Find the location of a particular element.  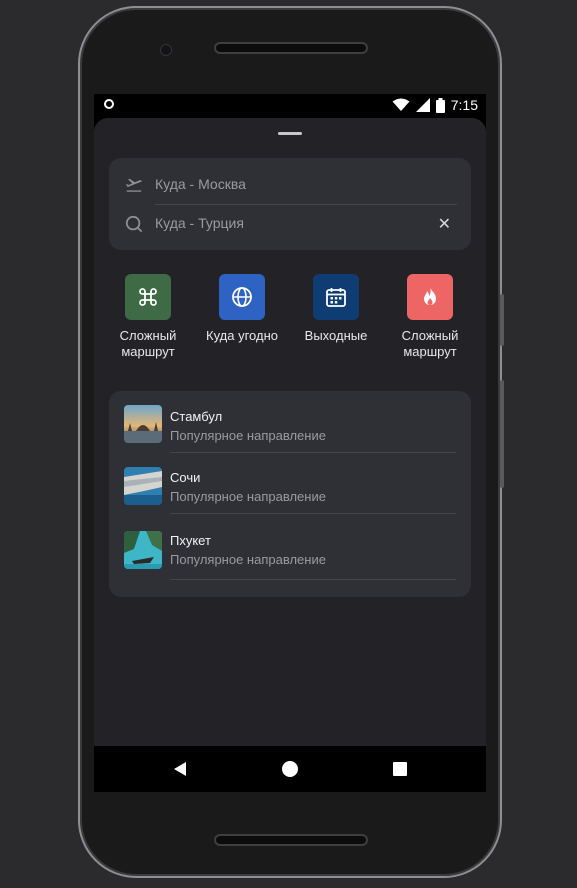

destination-name: Стамбул is located at coordinates (196, 416).